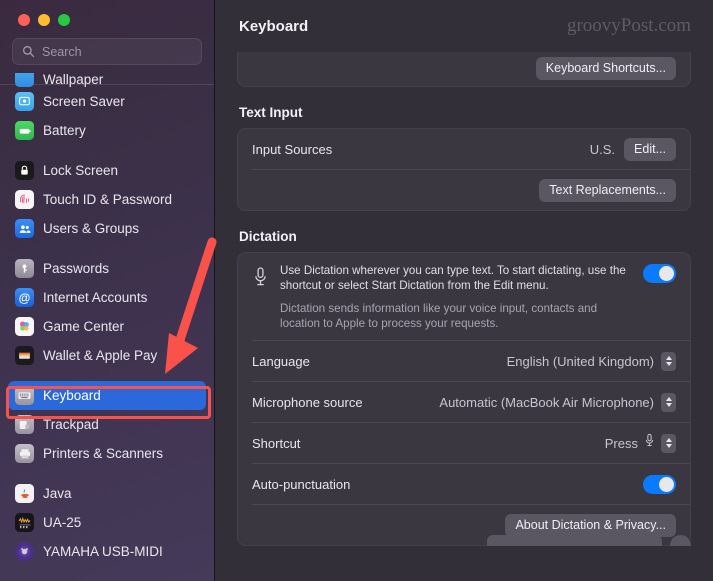  What do you see at coordinates (24, 199) in the screenshot?
I see `touch-id-icon` at bounding box center [24, 199].